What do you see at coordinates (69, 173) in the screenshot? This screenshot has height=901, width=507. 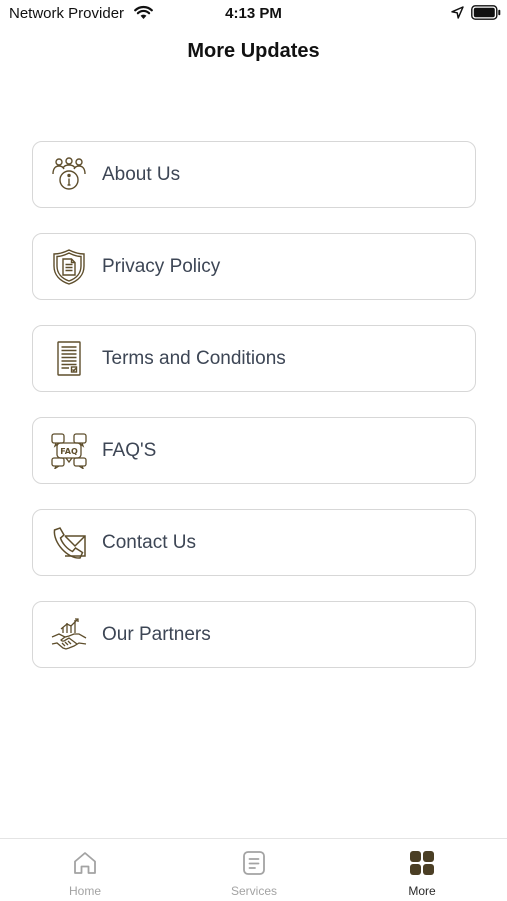 I see `about-us-icon` at bounding box center [69, 173].